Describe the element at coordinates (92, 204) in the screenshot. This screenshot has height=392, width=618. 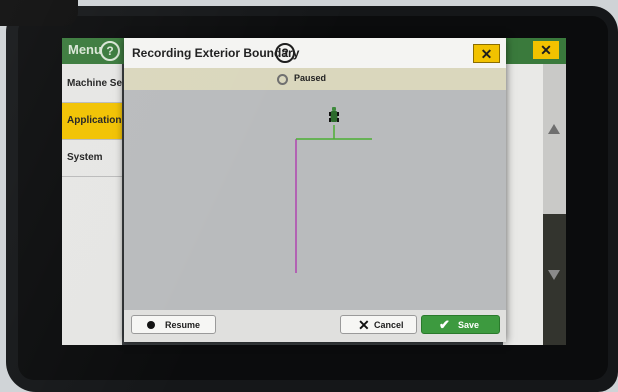
I see `menu-sidebar: Machine Settings Applications System` at that location.